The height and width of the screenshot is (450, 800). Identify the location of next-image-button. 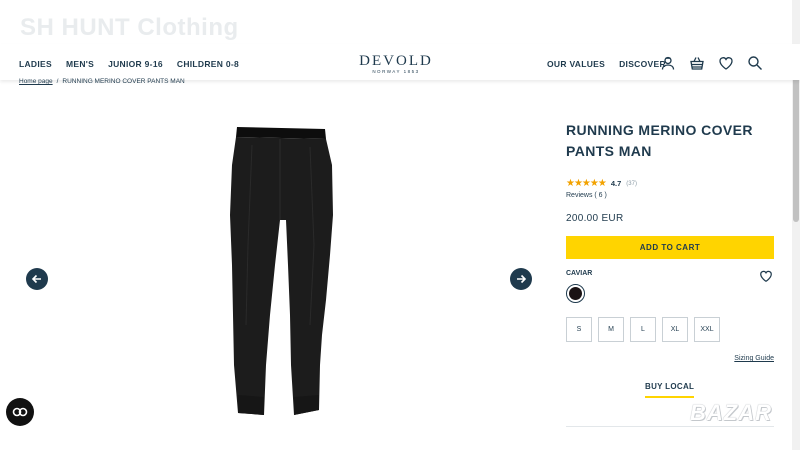
(521, 279).